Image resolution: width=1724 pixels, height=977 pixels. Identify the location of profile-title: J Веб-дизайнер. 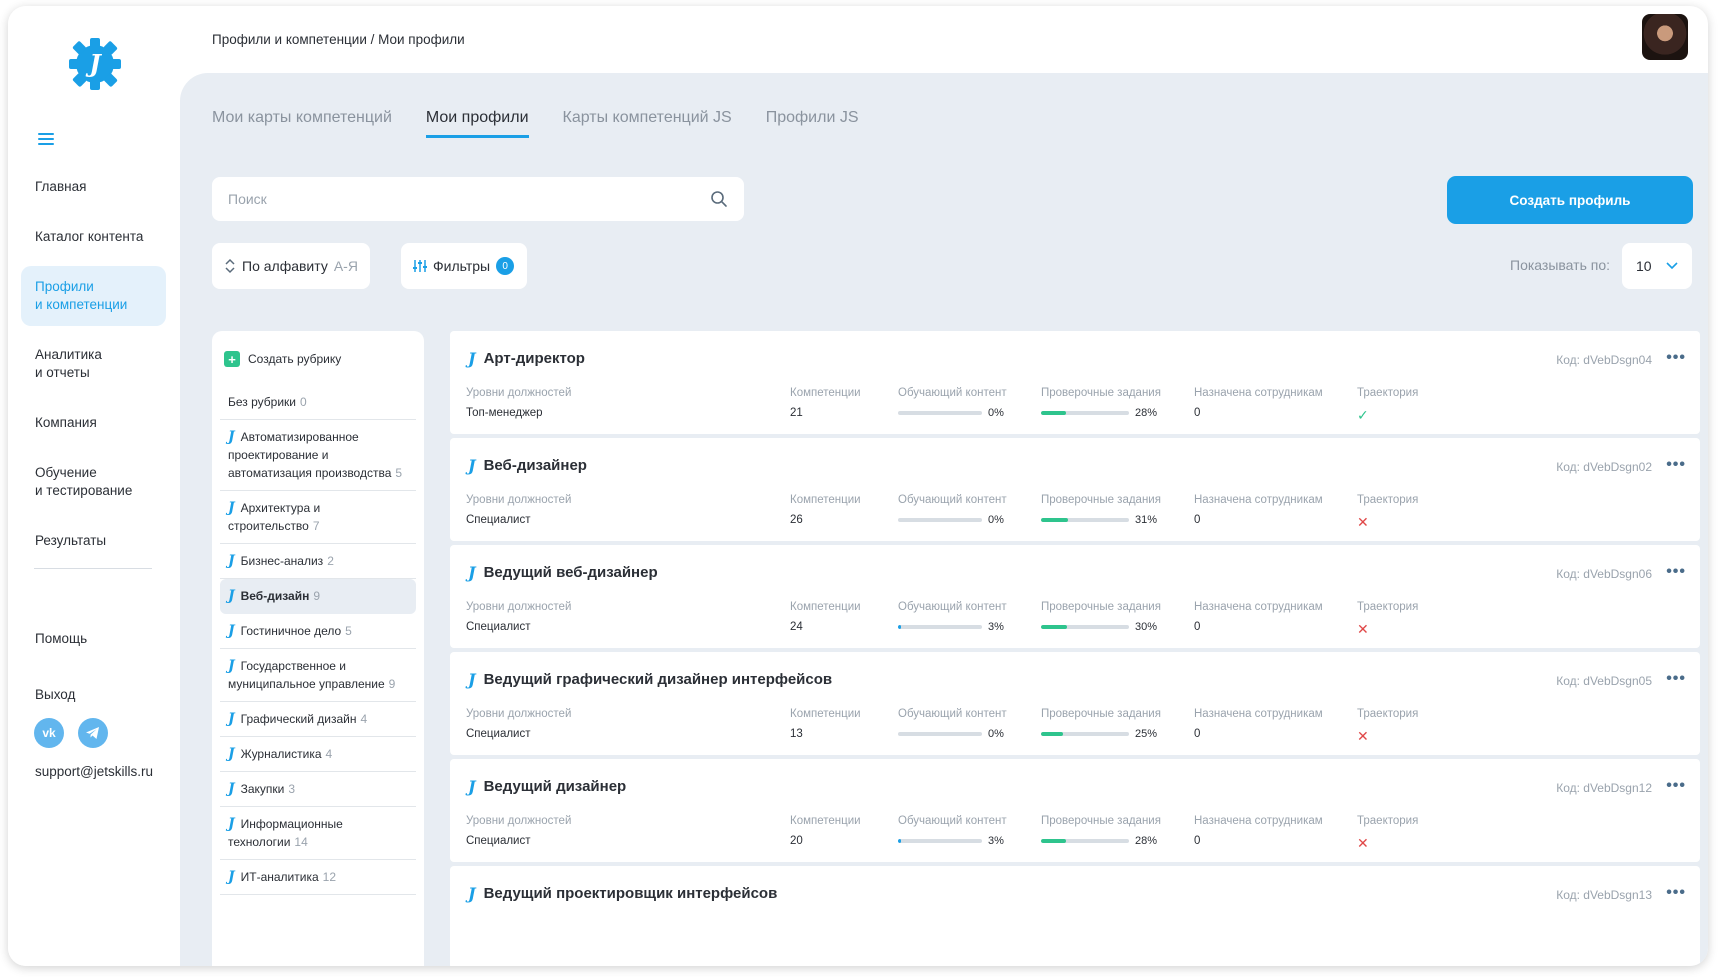
(527, 465).